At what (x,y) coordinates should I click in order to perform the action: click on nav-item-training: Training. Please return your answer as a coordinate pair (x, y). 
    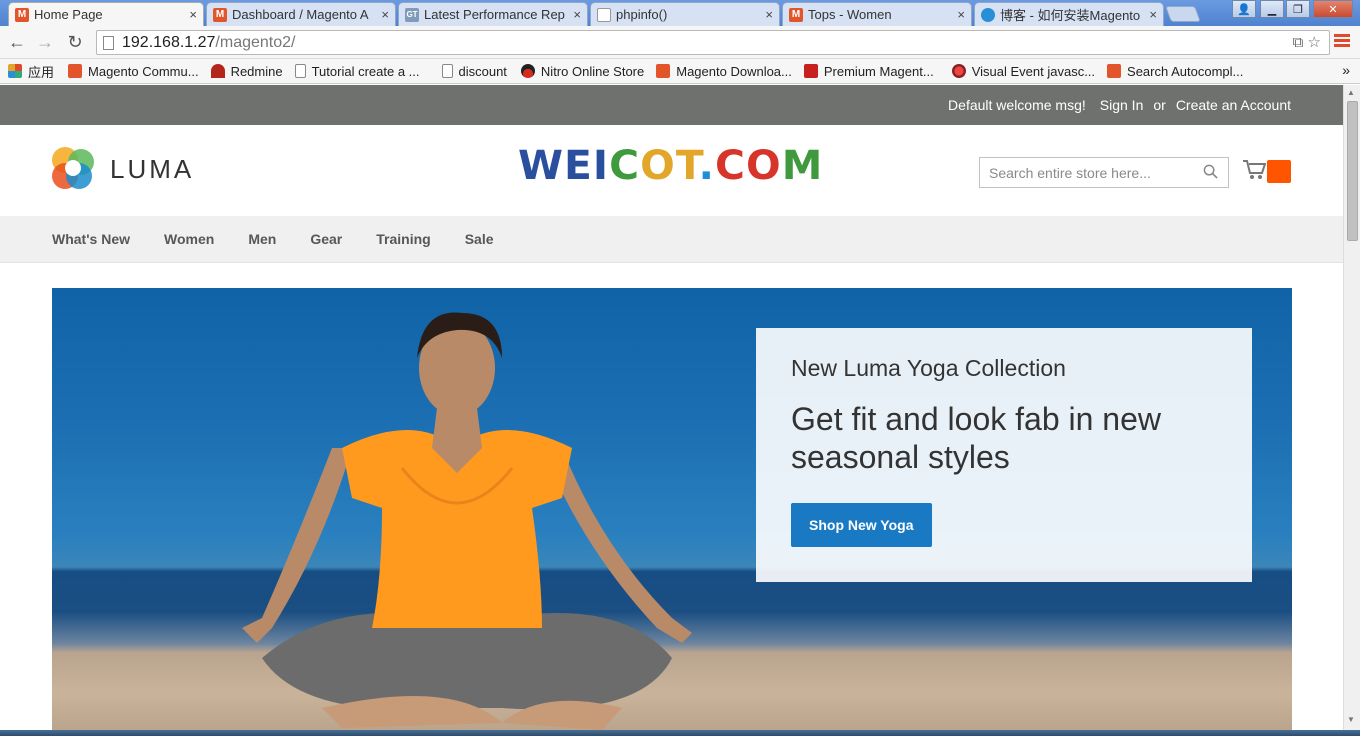
    Looking at the image, I should click on (403, 239).